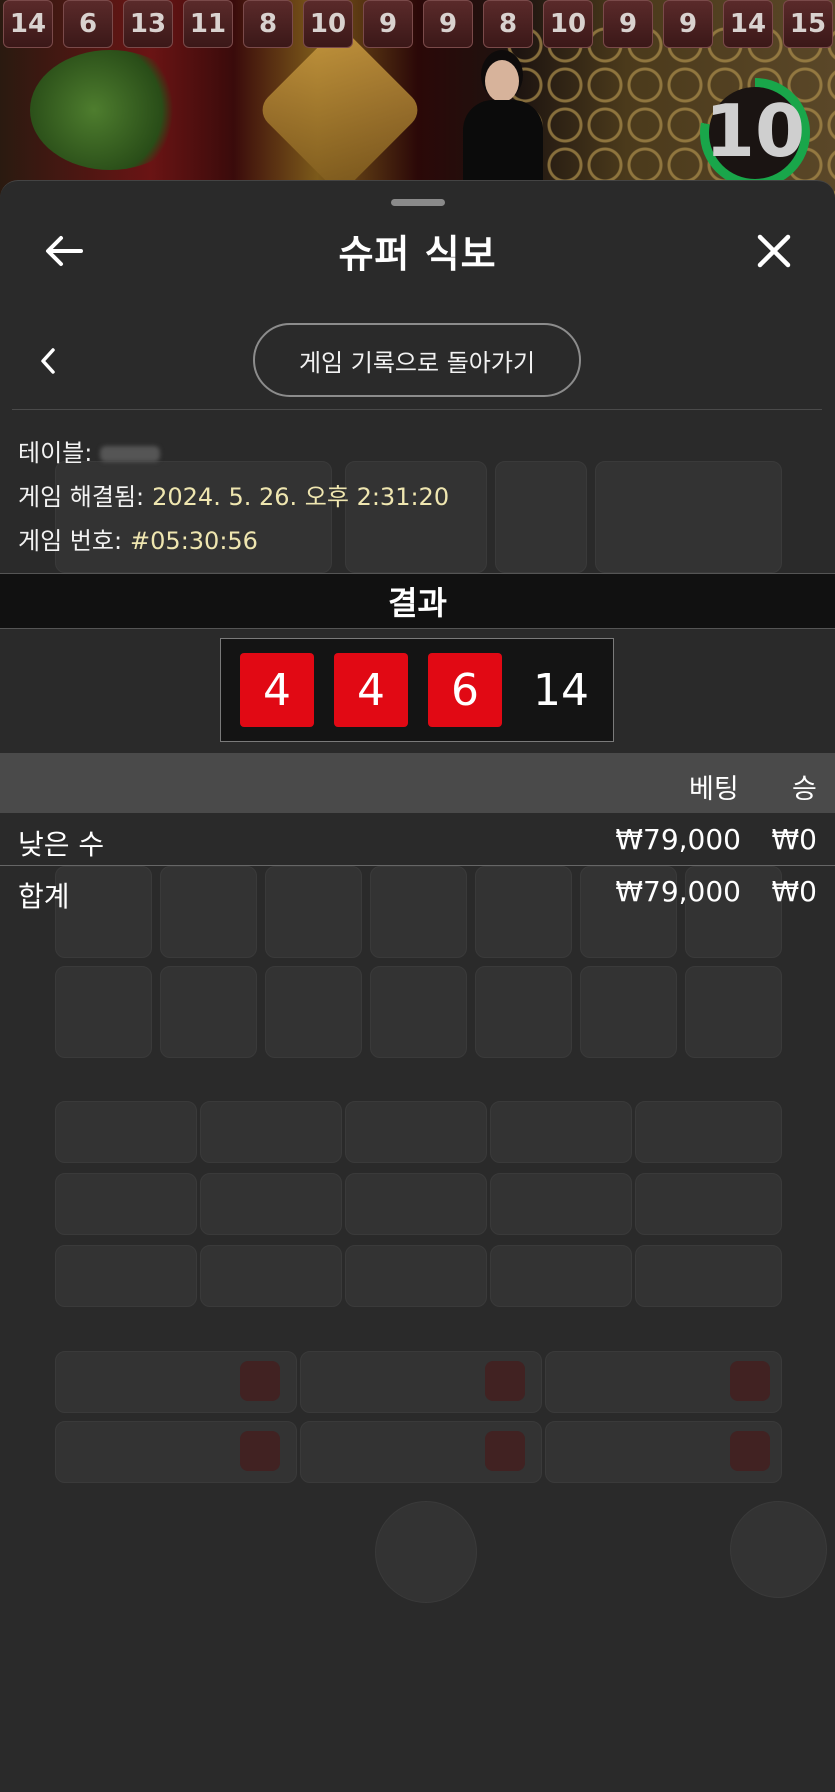 This screenshot has height=1792, width=835. Describe the element at coordinates (44, 896) in the screenshot. I see `total-label: 합계` at that location.